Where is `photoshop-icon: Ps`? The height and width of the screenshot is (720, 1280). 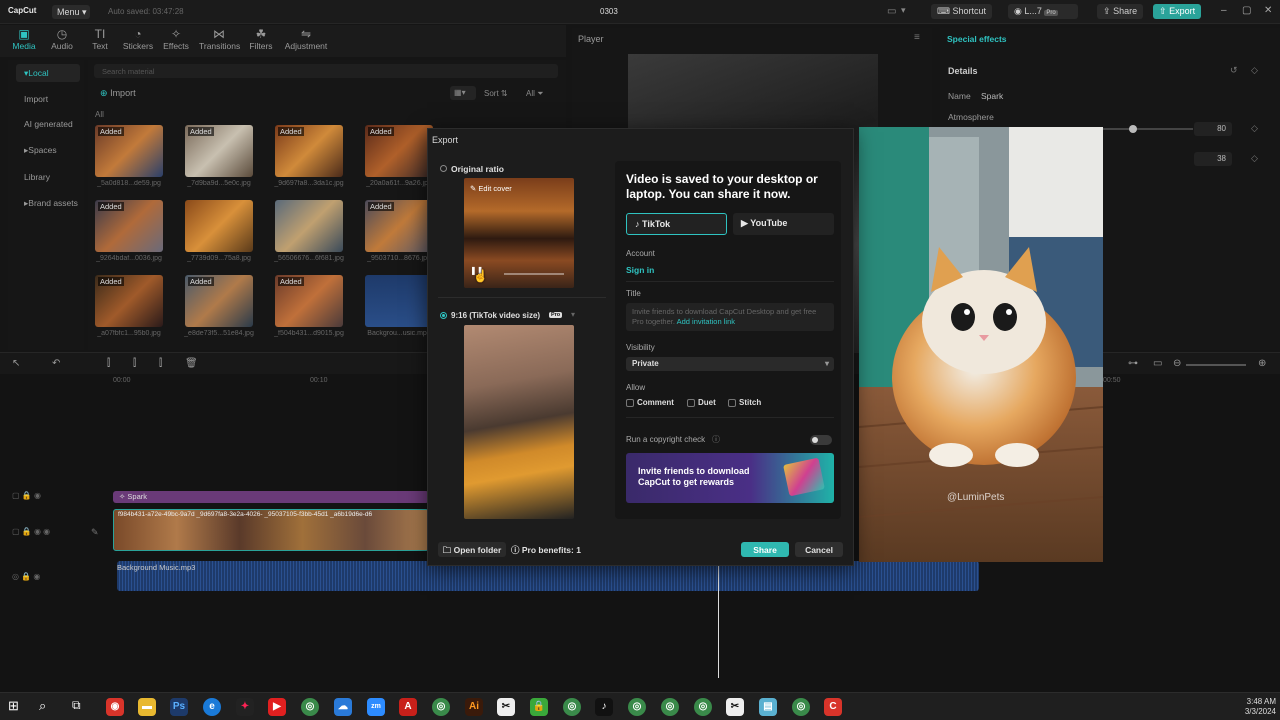
photoshop-icon: Ps is located at coordinates (179, 707).